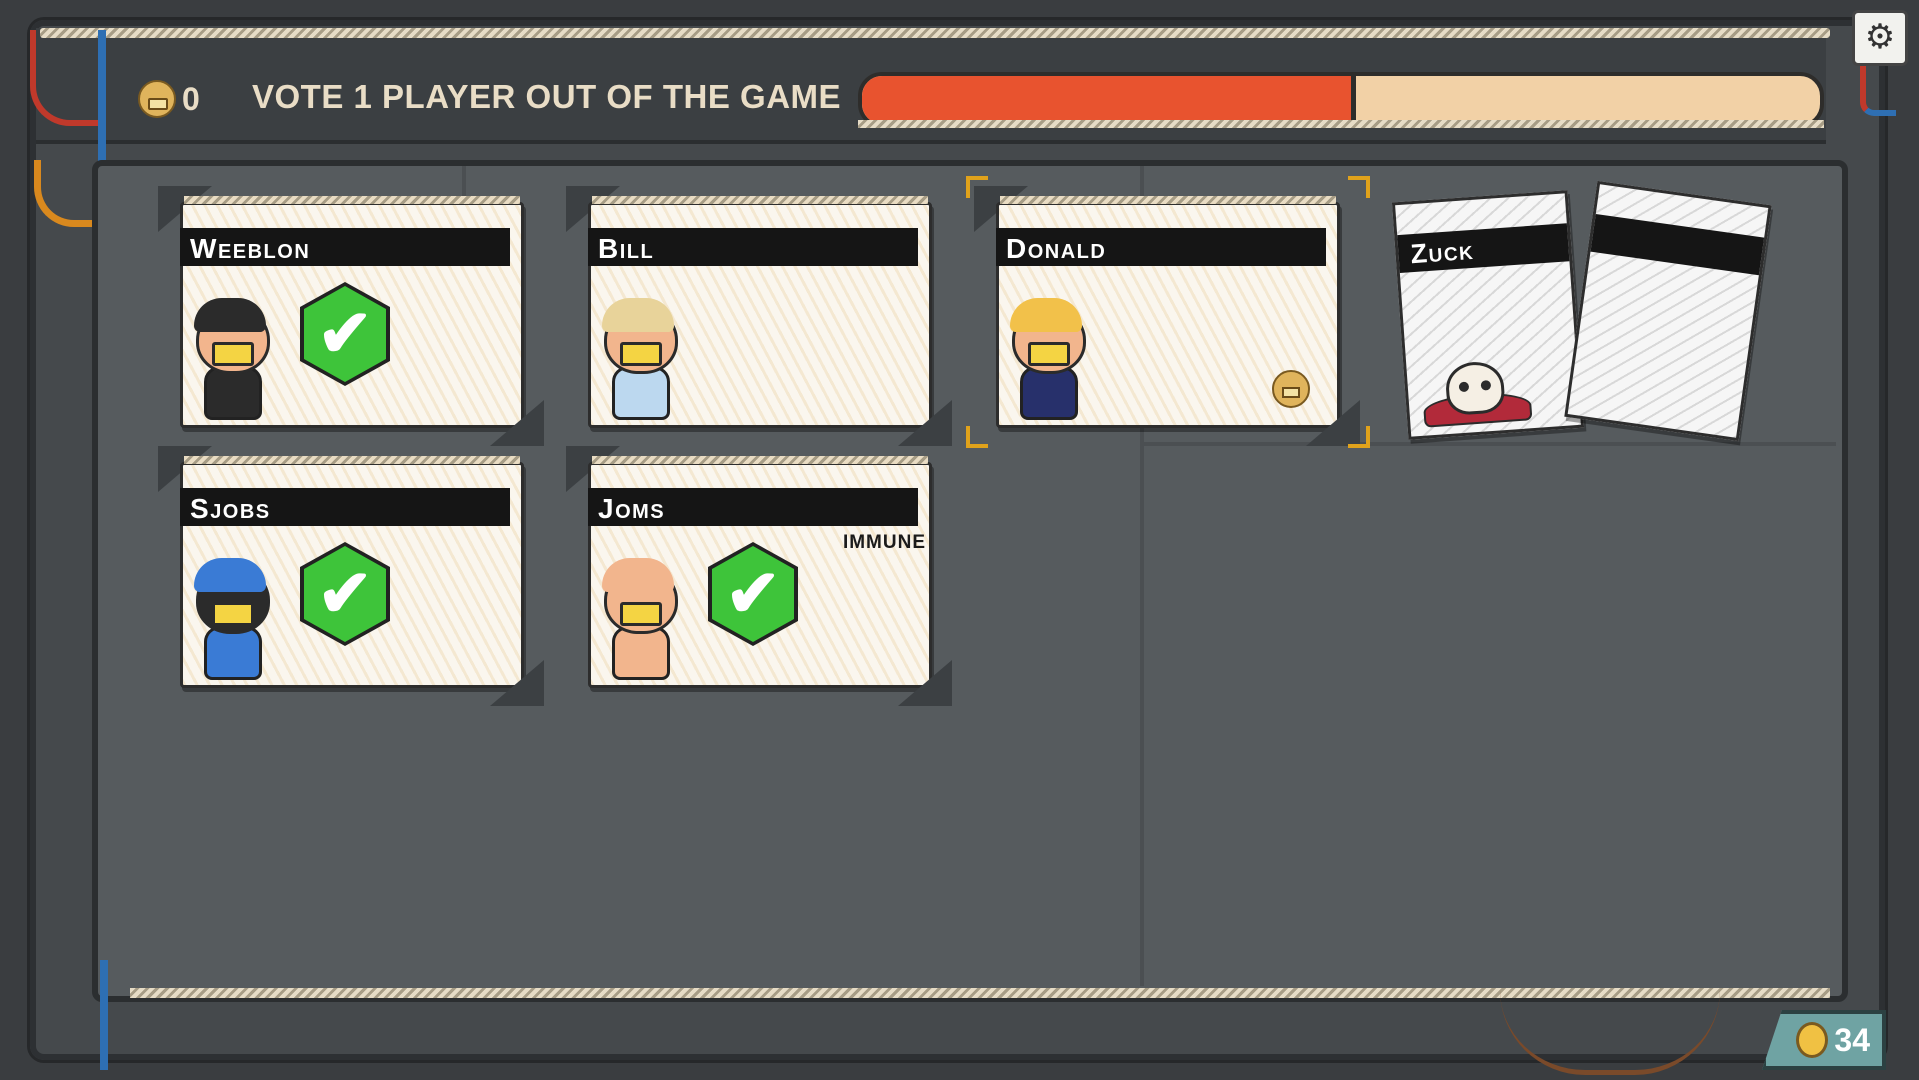  What do you see at coordinates (1488, 315) in the screenshot?
I see `eliminated-card: Zuck` at bounding box center [1488, 315].